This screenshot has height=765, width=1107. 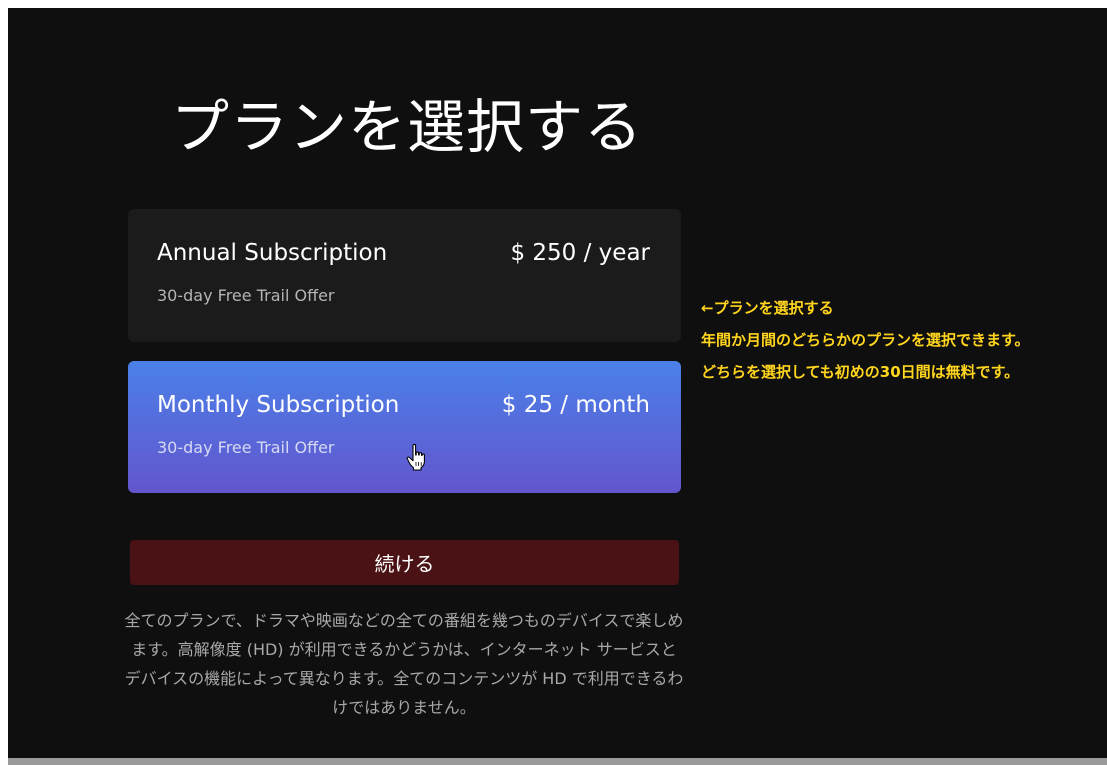 What do you see at coordinates (407, 127) in the screenshot?
I see `page-title: プランを選択する` at bounding box center [407, 127].